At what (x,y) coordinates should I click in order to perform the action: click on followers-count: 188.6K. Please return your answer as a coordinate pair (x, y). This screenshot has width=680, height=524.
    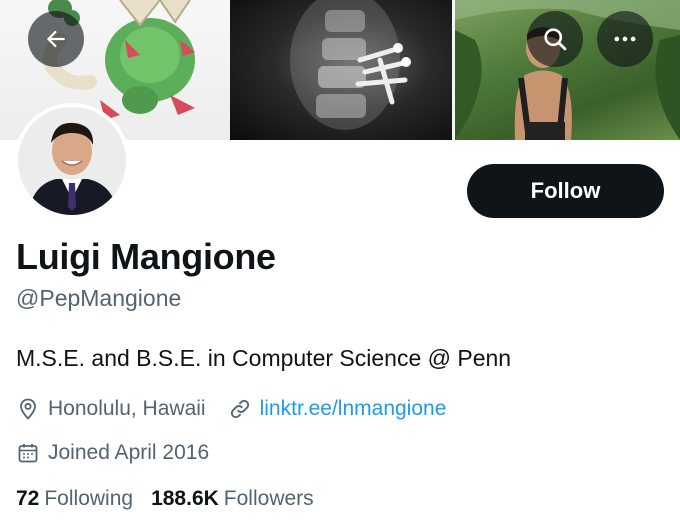
    Looking at the image, I should click on (185, 498).